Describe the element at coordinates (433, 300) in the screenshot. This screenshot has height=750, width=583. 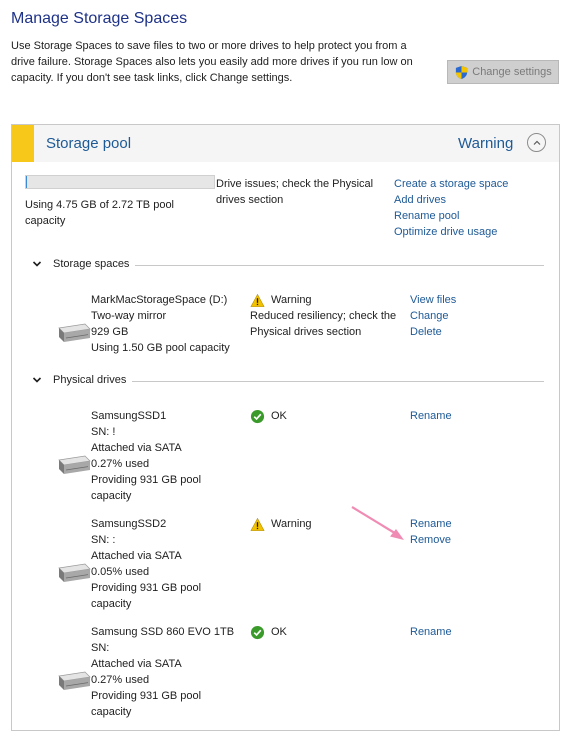
I see `view-files-link: View files` at that location.